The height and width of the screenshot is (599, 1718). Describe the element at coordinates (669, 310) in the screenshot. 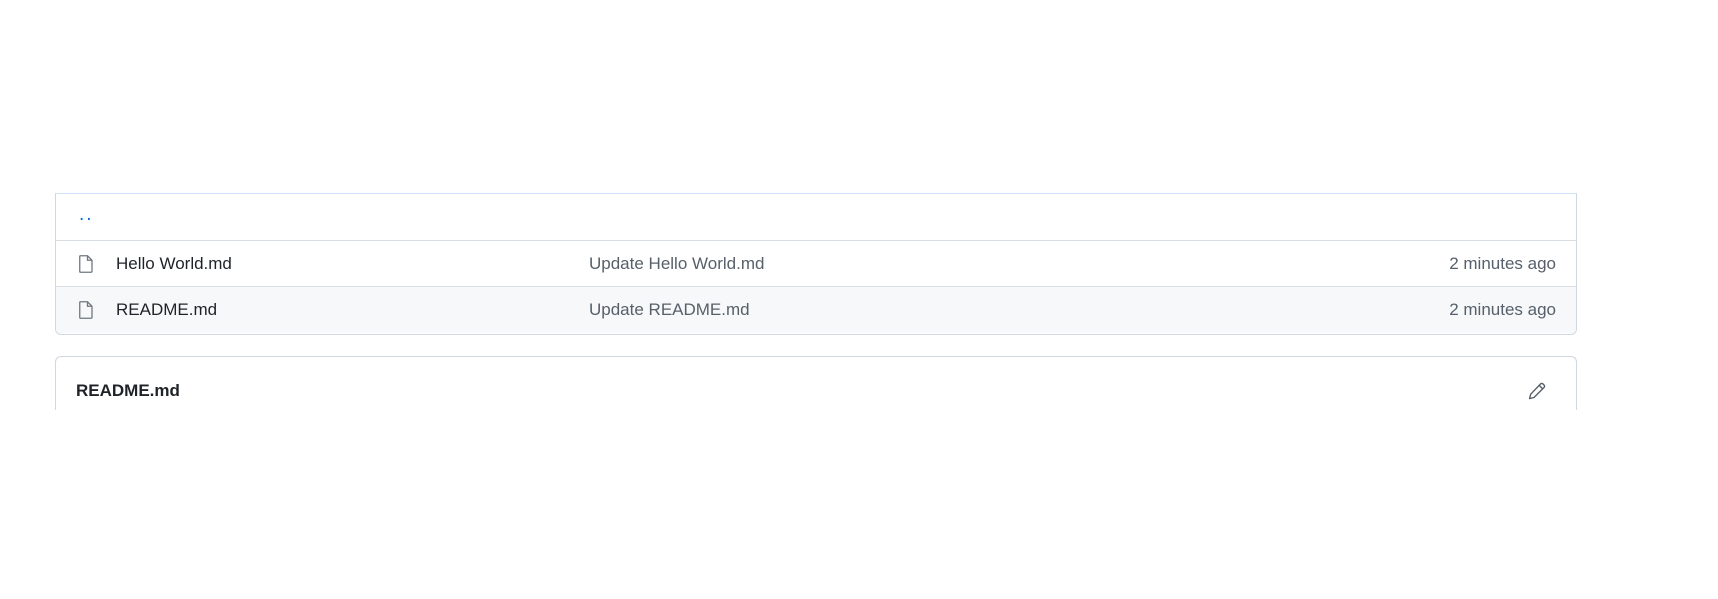

I see `commit-message-link: Update README.md` at that location.